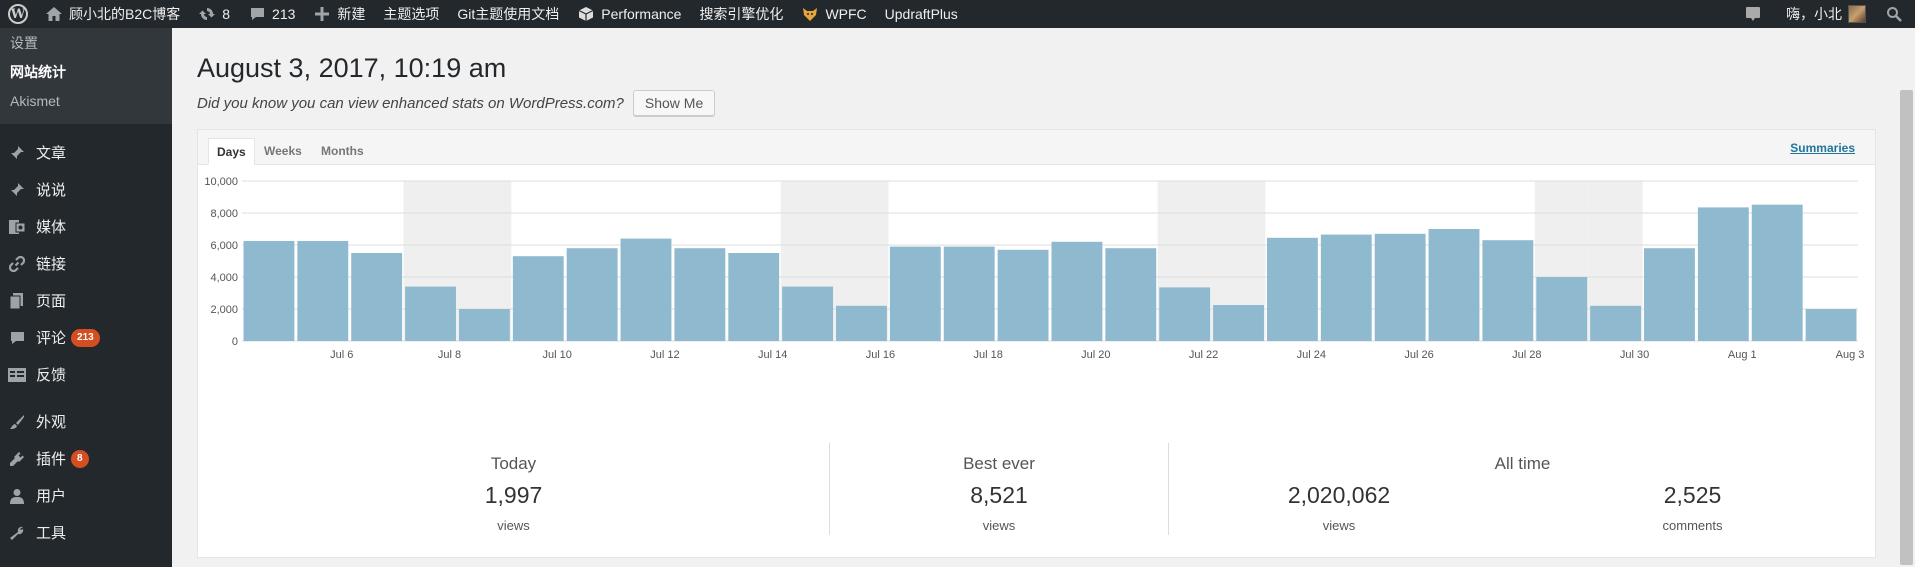 The width and height of the screenshot is (1915, 567). Describe the element at coordinates (283, 151) in the screenshot. I see `tab-weeks: Weeks` at that location.